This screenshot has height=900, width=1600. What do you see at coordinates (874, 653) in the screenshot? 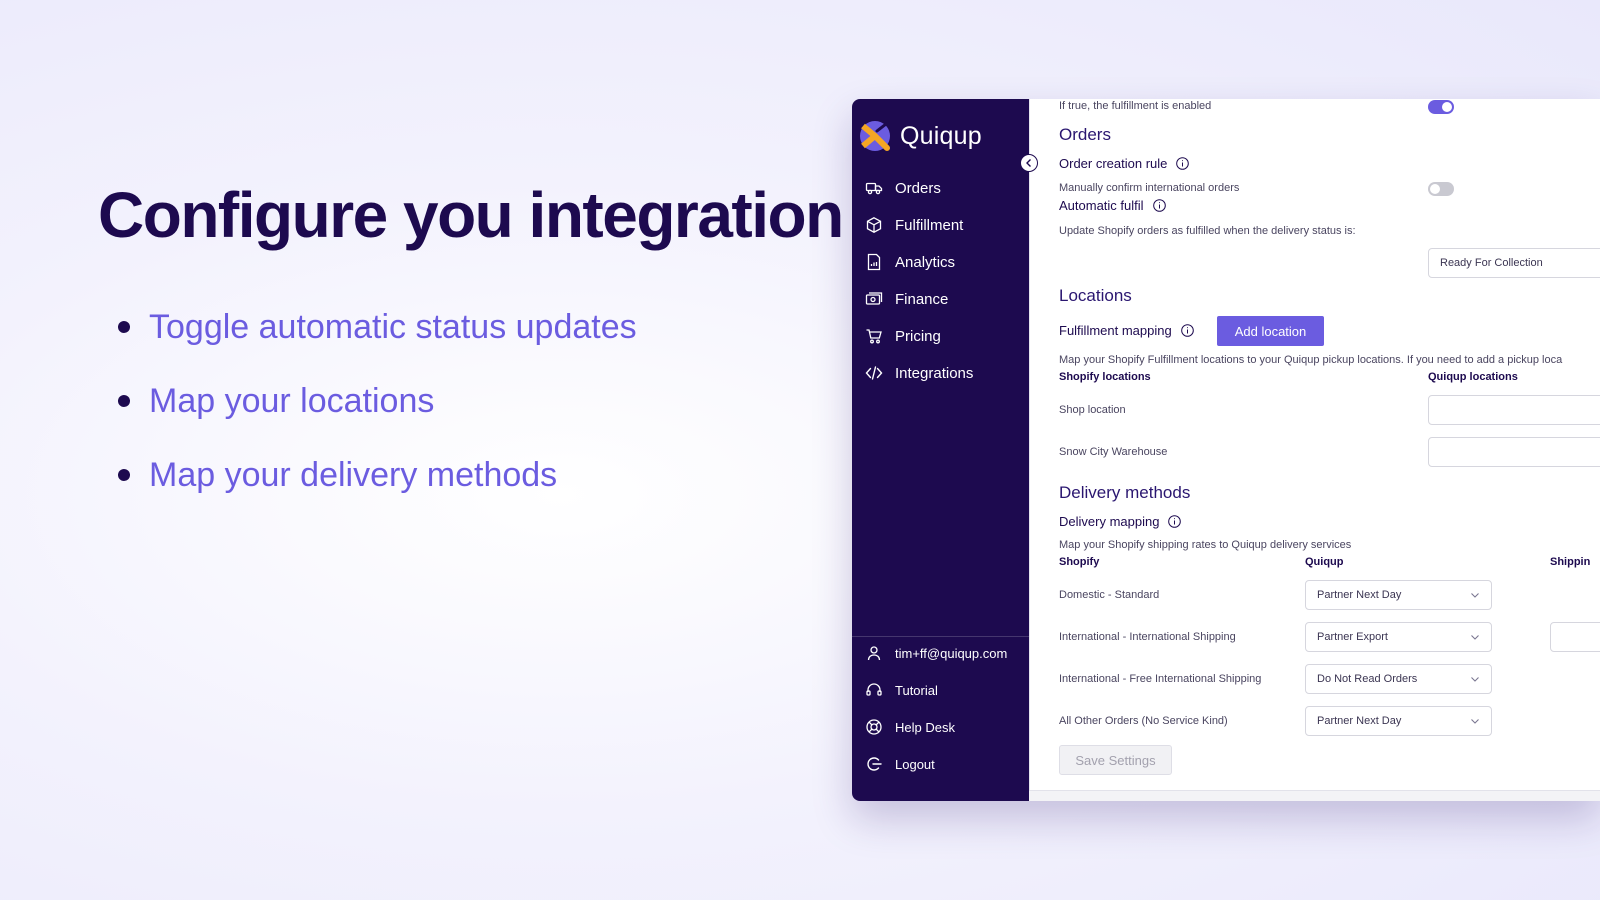
I see `user-icon` at bounding box center [874, 653].